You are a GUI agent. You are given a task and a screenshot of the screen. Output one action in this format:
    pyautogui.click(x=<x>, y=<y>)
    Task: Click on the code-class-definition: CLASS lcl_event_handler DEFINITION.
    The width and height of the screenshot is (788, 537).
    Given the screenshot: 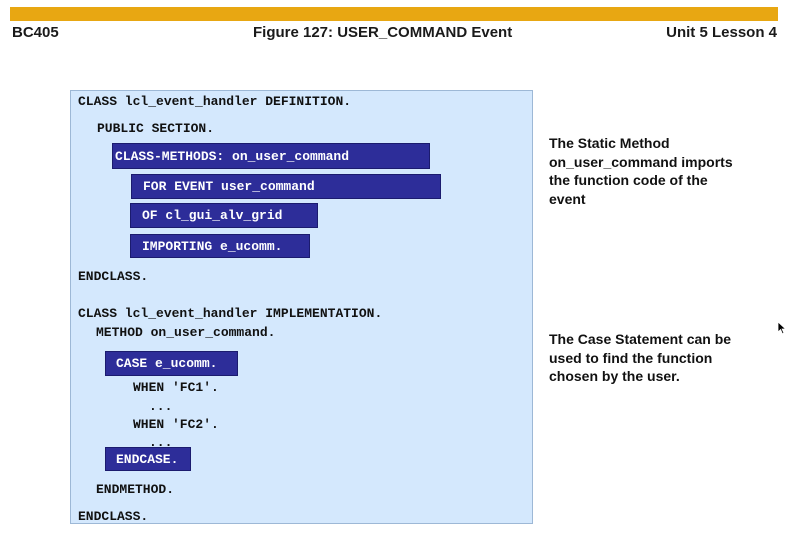 What is the action you would take?
    pyautogui.click(x=215, y=101)
    